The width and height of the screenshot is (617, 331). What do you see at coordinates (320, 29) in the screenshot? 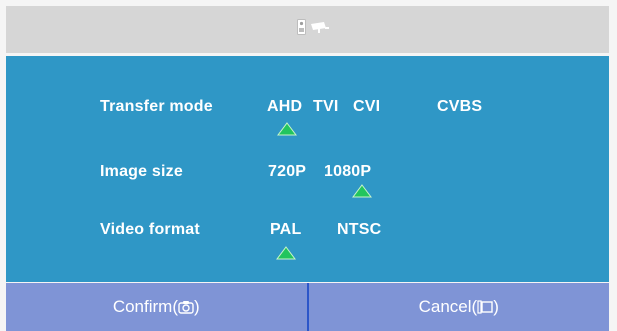
I see `camera-icon` at bounding box center [320, 29].